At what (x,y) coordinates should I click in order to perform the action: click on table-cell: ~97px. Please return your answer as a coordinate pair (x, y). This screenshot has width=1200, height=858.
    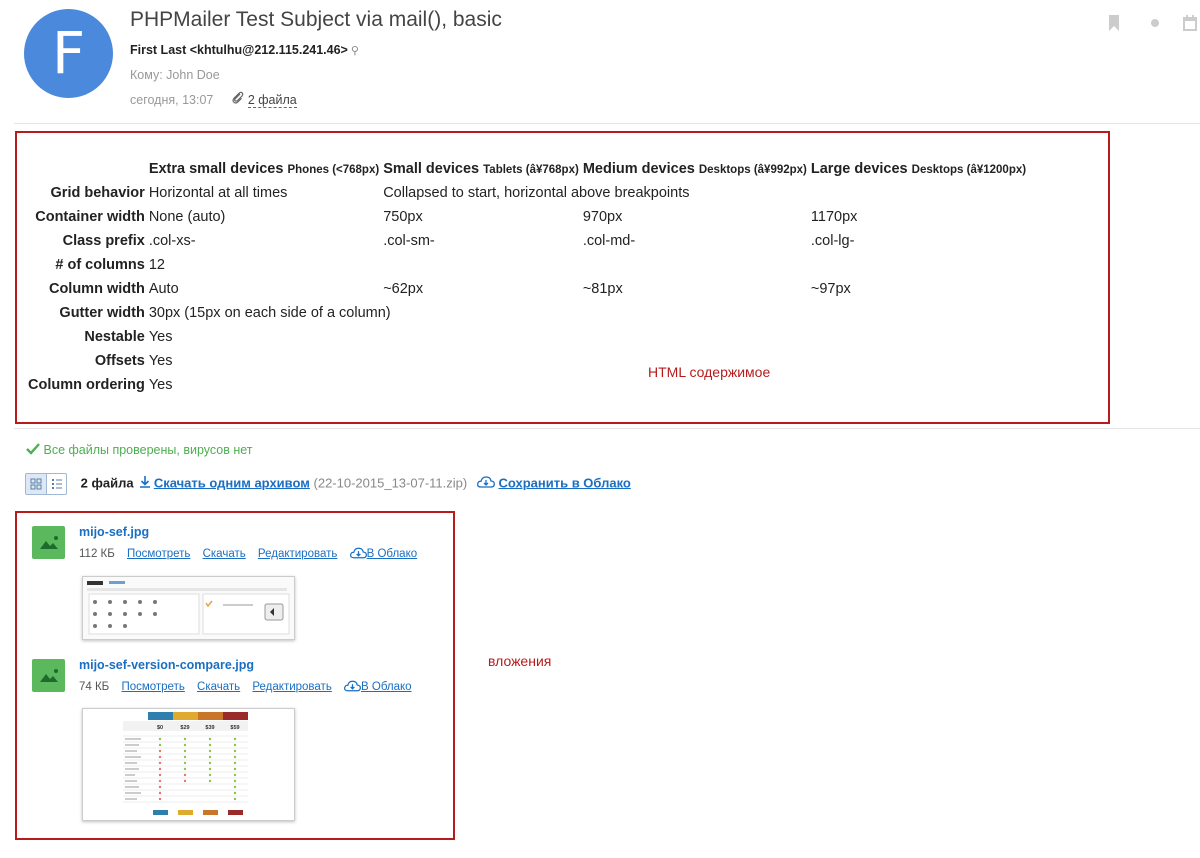
    Looking at the image, I should click on (830, 289).